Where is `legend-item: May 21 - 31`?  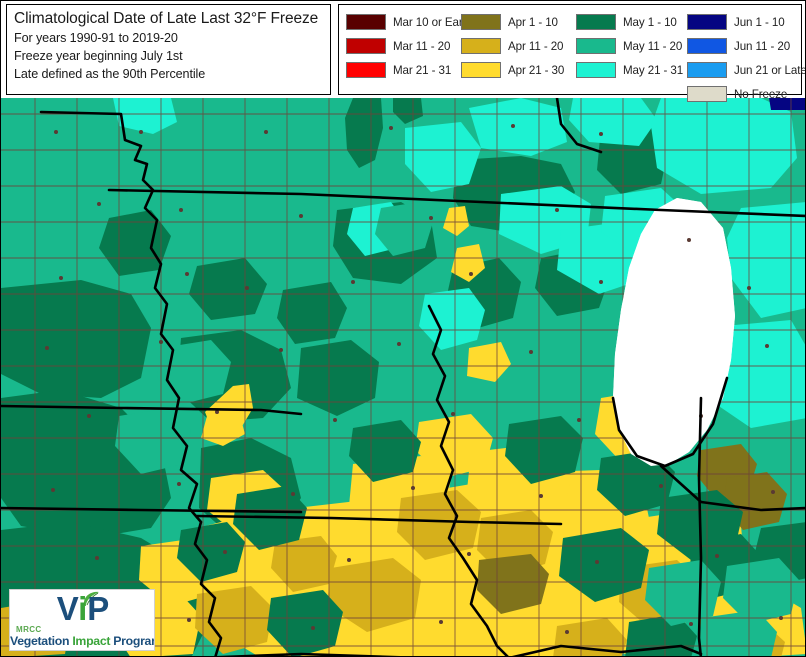
legend-item: May 21 - 31 is located at coordinates (634, 70).